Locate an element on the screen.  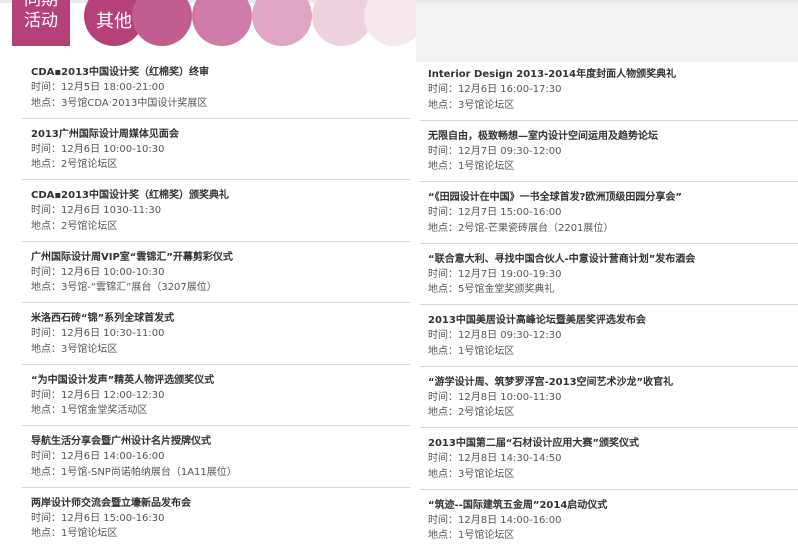
event-title: “筑迹--国际建筑五金周”2014启动仪式 is located at coordinates (613, 501).